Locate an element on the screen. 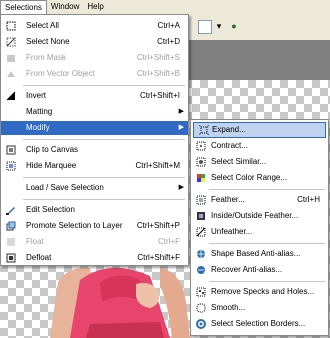 The image size is (330, 338). menu-item-edit-selection: Edit Selection is located at coordinates (94, 210).